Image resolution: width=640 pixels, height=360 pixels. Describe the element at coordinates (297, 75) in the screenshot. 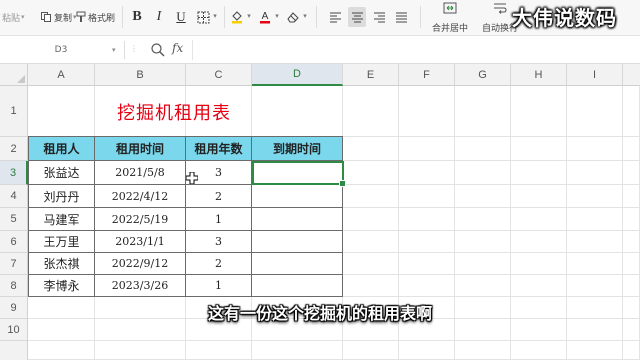

I see `column-header-d: D` at that location.